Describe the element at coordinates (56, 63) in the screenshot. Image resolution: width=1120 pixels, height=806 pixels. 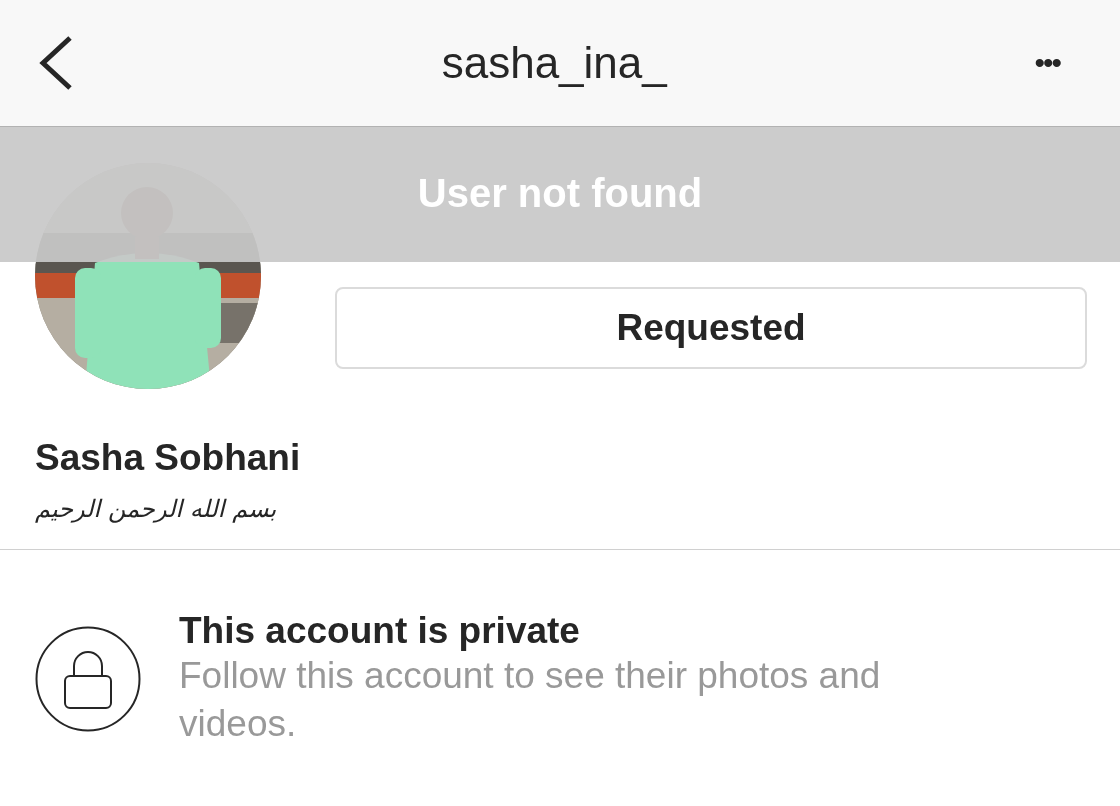
I see `back-icon` at that location.